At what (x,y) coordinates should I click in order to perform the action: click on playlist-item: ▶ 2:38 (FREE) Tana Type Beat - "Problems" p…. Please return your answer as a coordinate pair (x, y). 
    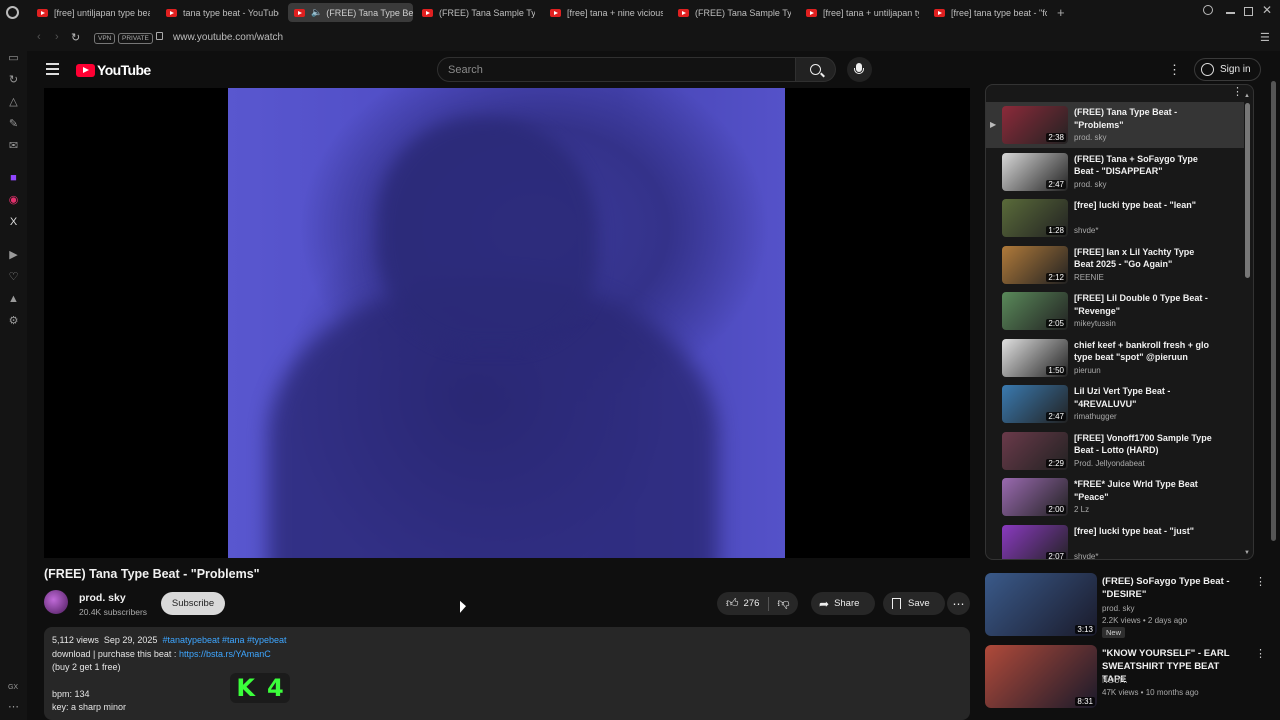
    Looking at the image, I should click on (1115, 125).